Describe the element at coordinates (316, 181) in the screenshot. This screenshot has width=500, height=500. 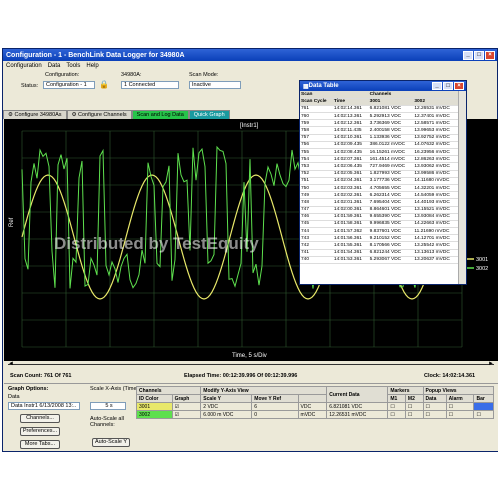
I see `dt-scan-cycle: 751` at that location.